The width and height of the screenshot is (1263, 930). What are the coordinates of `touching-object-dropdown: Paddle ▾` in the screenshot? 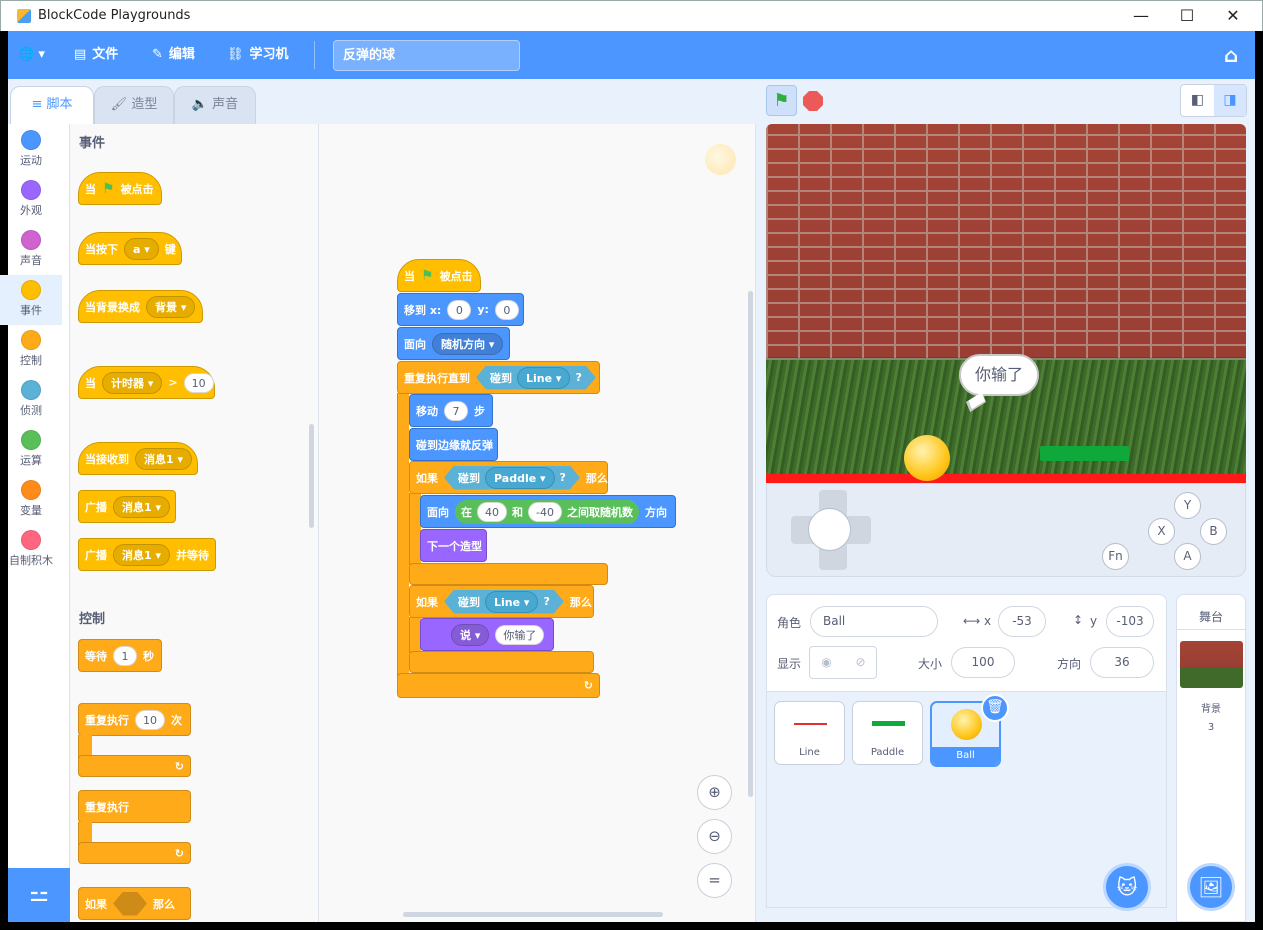 It's located at (520, 478).